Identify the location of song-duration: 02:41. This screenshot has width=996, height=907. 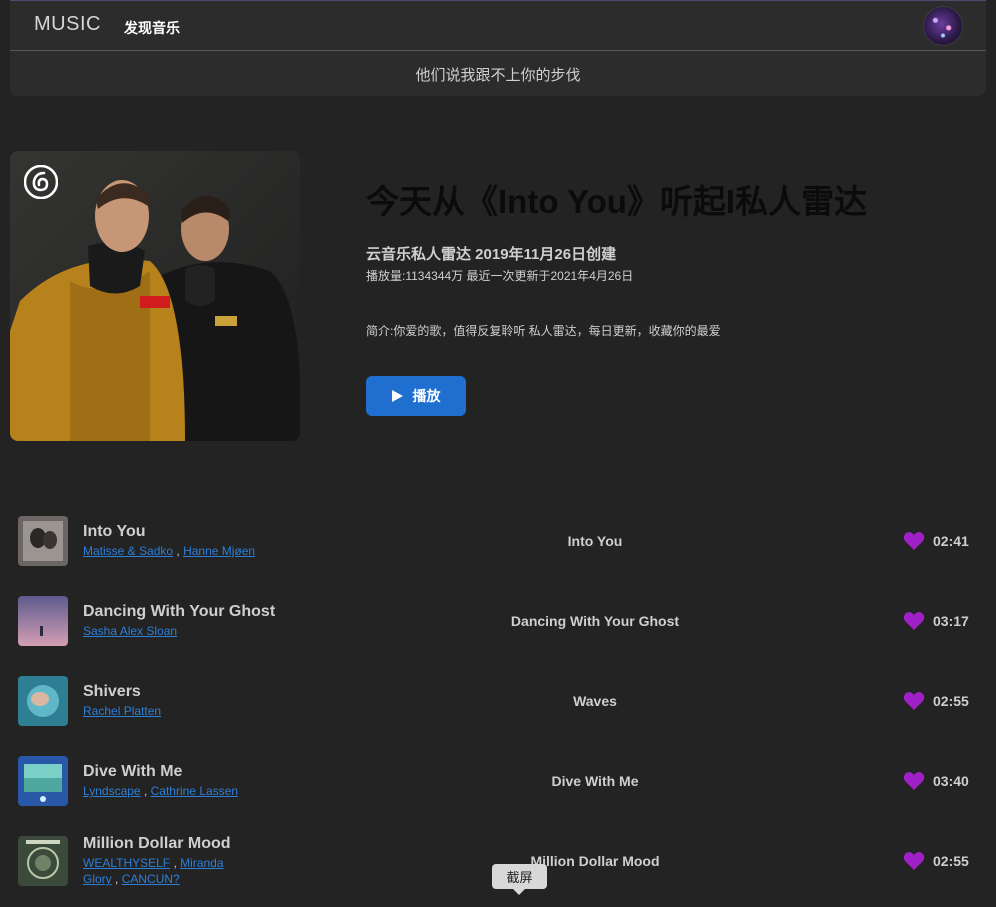
(951, 541).